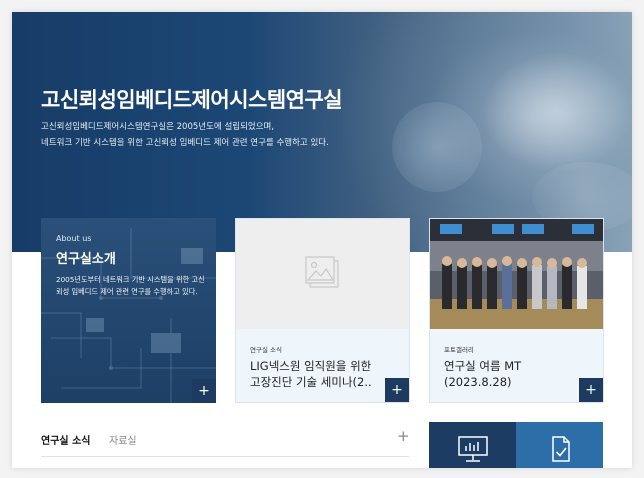 The width and height of the screenshot is (644, 478). What do you see at coordinates (473, 449) in the screenshot?
I see `monitor-chart-icon` at bounding box center [473, 449].